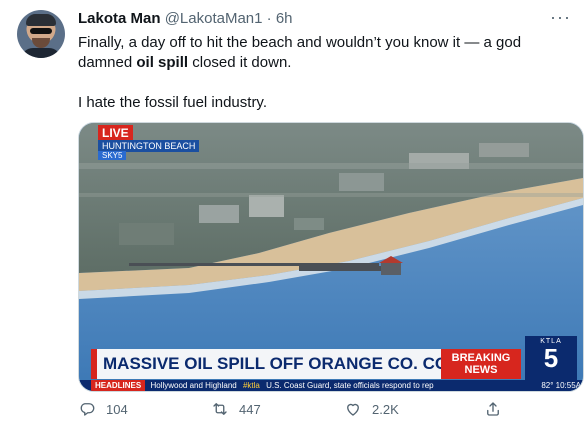 This screenshot has width=585, height=424. What do you see at coordinates (250, 409) in the screenshot?
I see `retweet-count: 447` at bounding box center [250, 409].